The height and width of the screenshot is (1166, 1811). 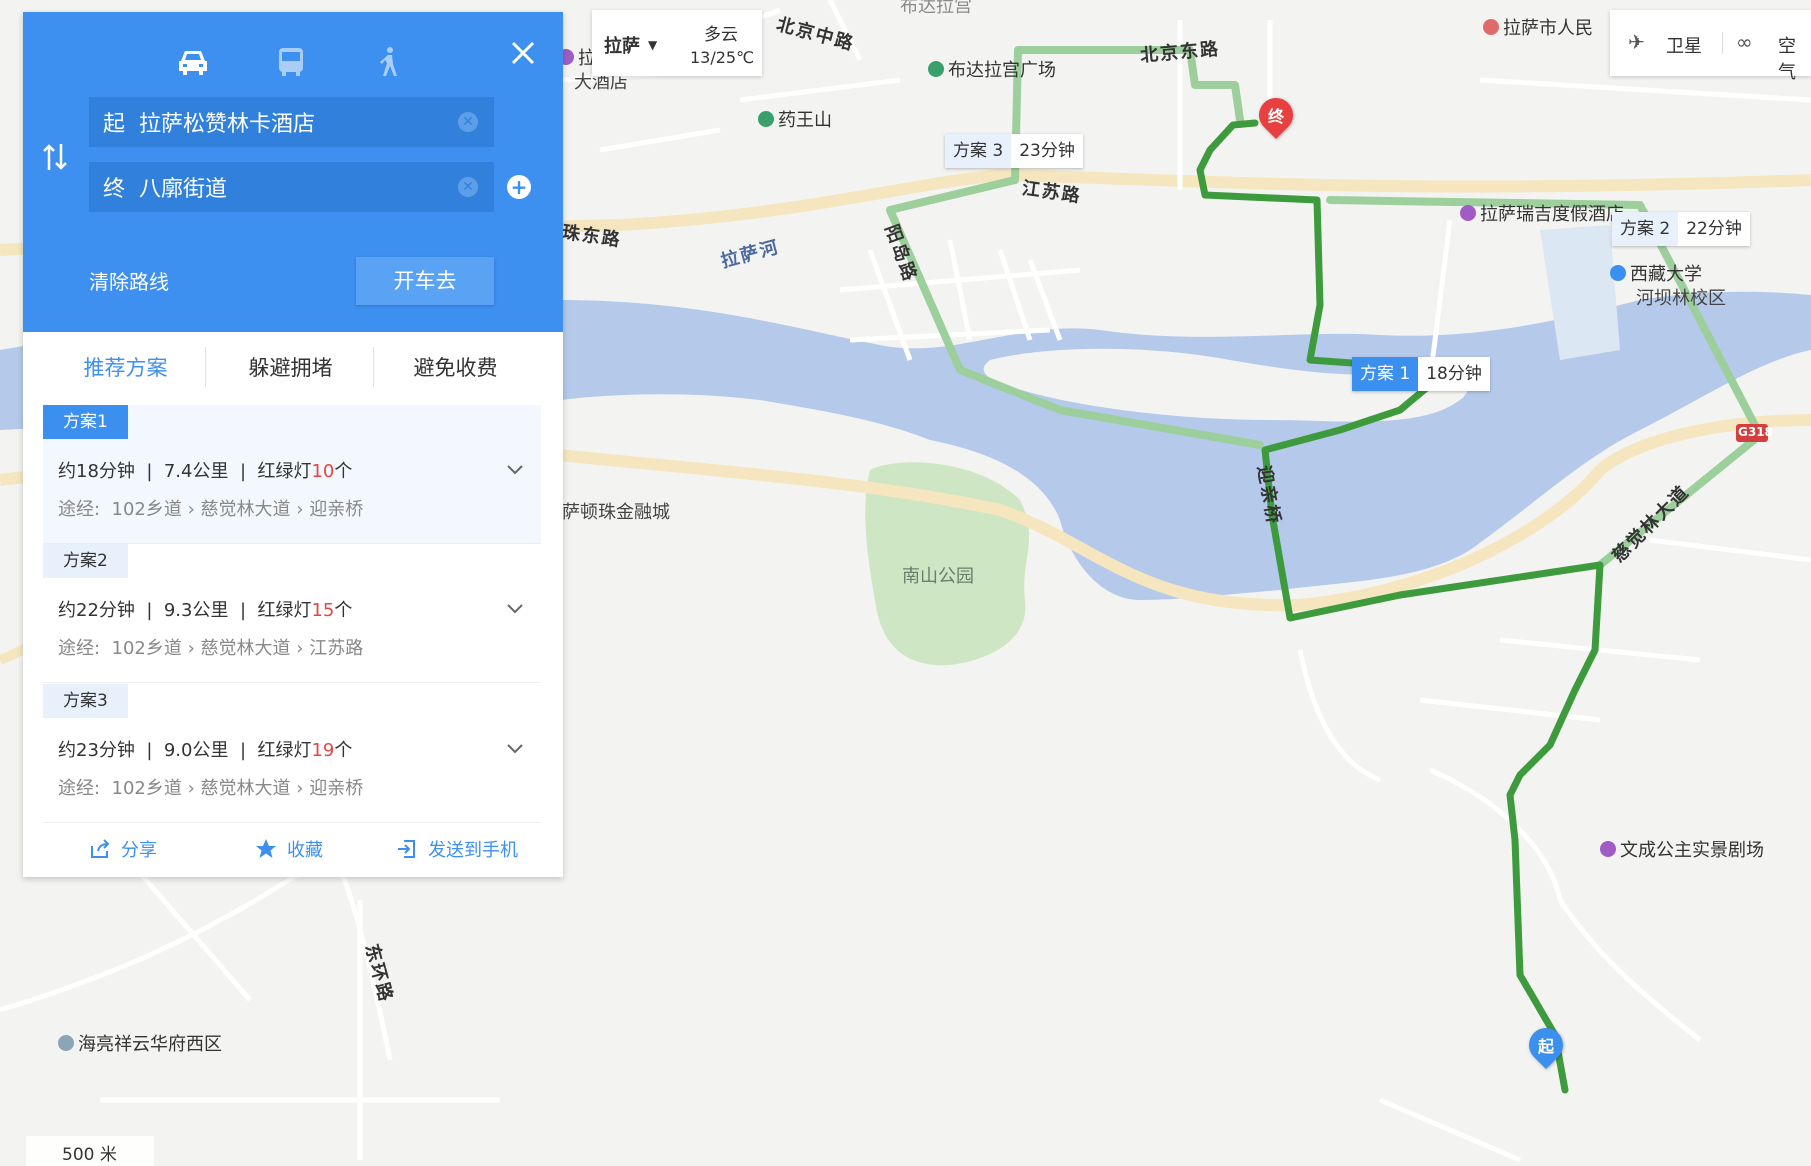 I want to click on poi-people-hospital: 拉萨市人民, so click(x=1538, y=27).